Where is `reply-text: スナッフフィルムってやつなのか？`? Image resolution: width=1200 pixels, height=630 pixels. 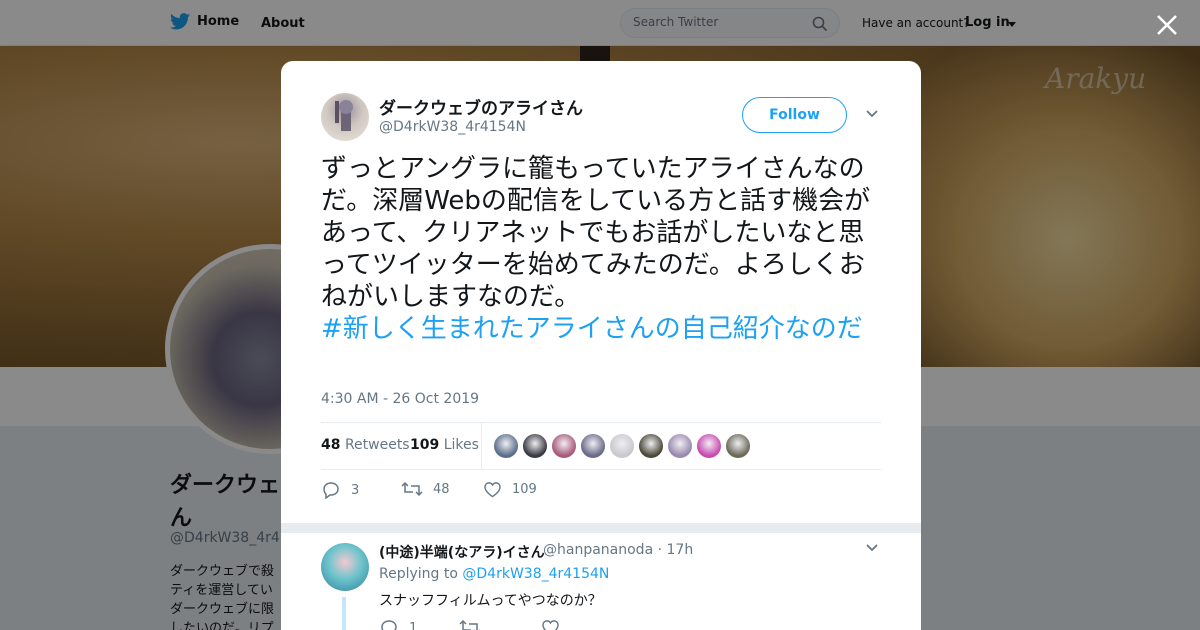
reply-text: スナッフフィルムってやつなのか？ is located at coordinates (490, 601).